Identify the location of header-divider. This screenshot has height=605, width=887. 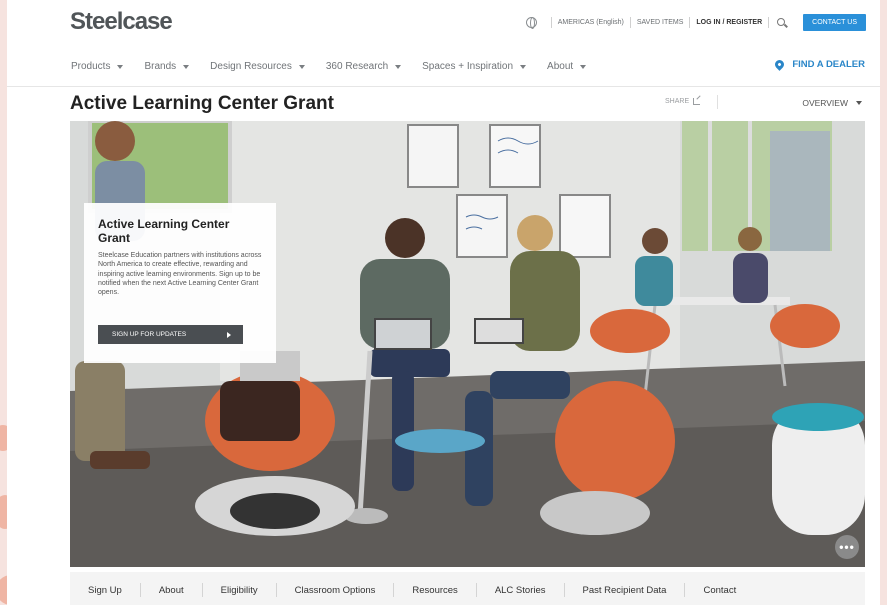
(443, 86).